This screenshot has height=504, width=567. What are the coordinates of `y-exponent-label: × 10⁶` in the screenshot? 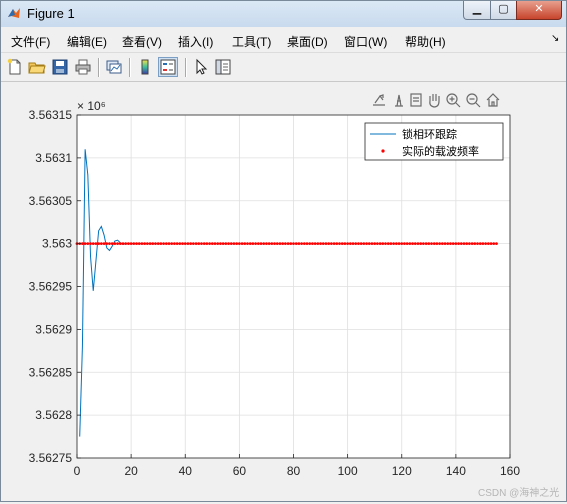 It's located at (91, 106).